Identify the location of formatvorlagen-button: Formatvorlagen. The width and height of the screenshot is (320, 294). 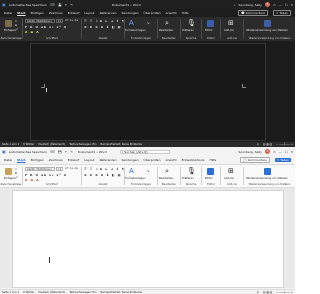
(135, 30).